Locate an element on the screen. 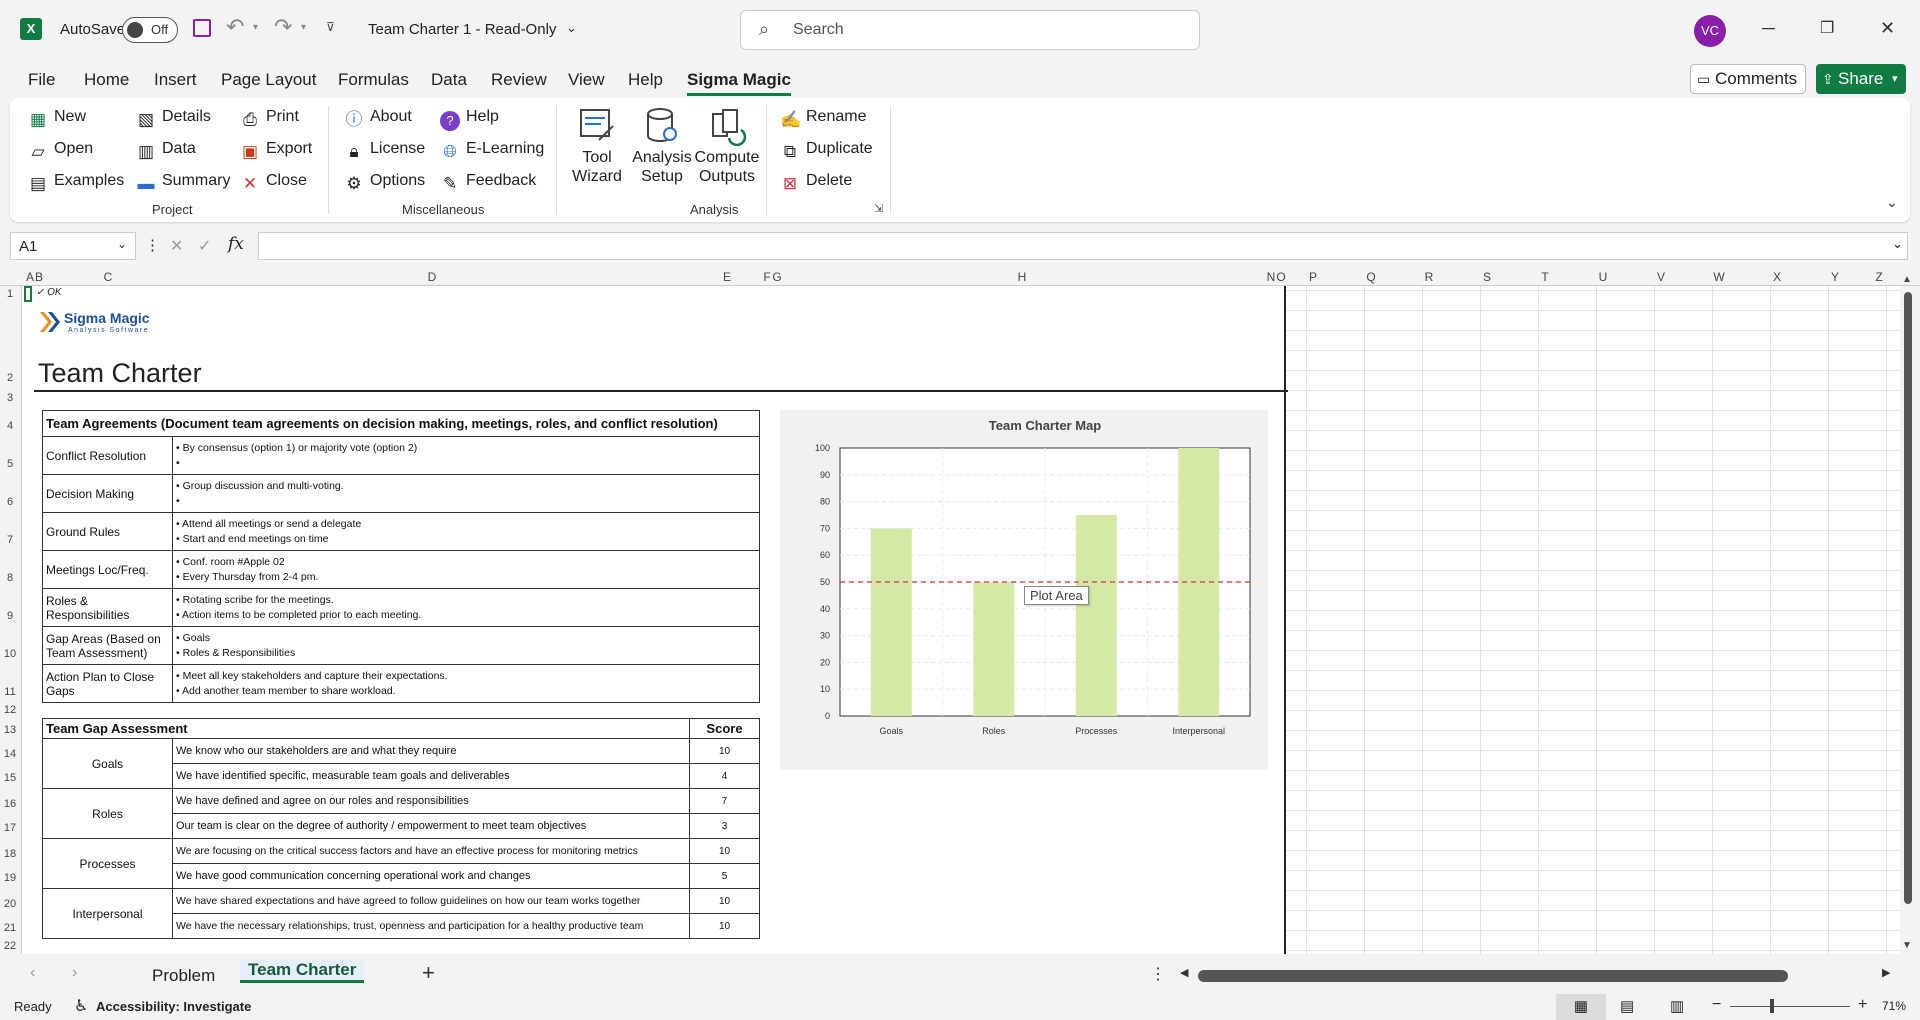  active-cell is located at coordinates (28, 294).